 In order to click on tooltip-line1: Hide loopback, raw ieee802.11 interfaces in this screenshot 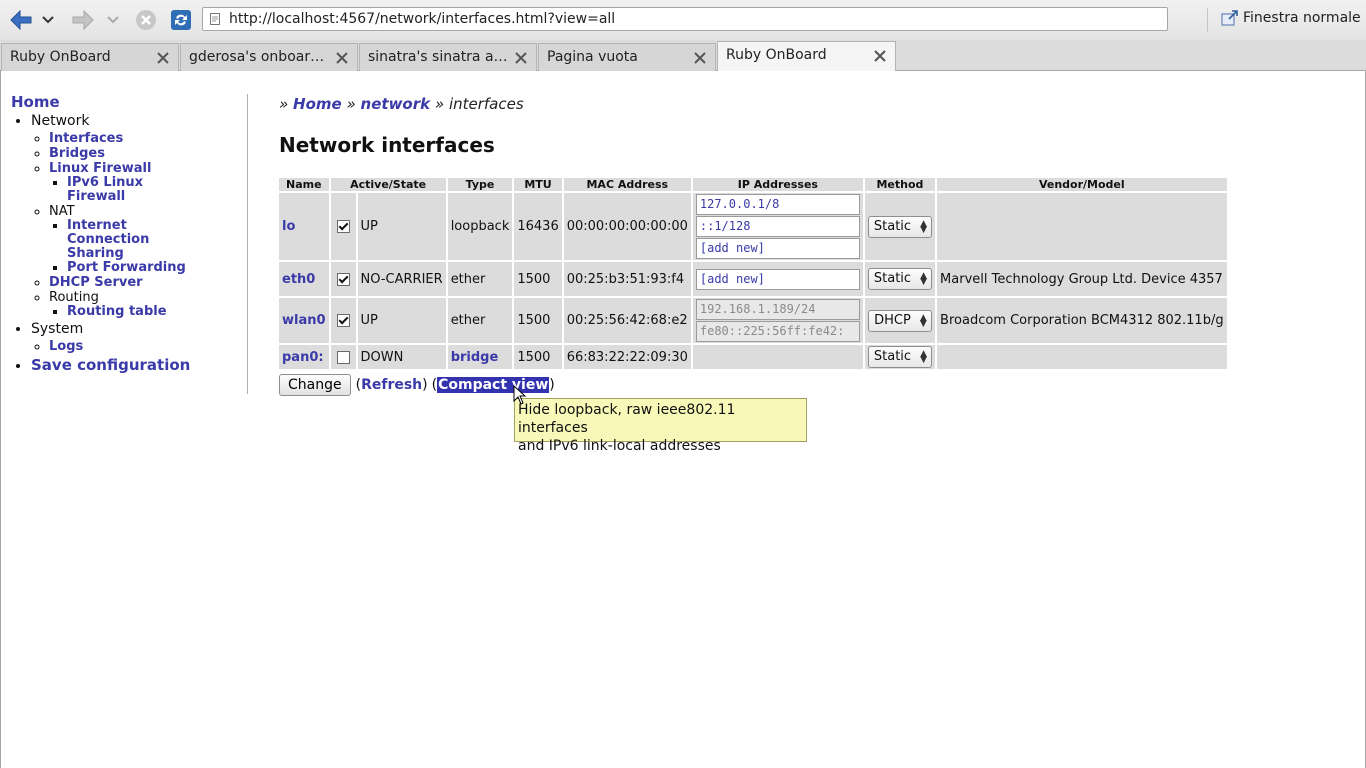, I will do `click(627, 419)`.